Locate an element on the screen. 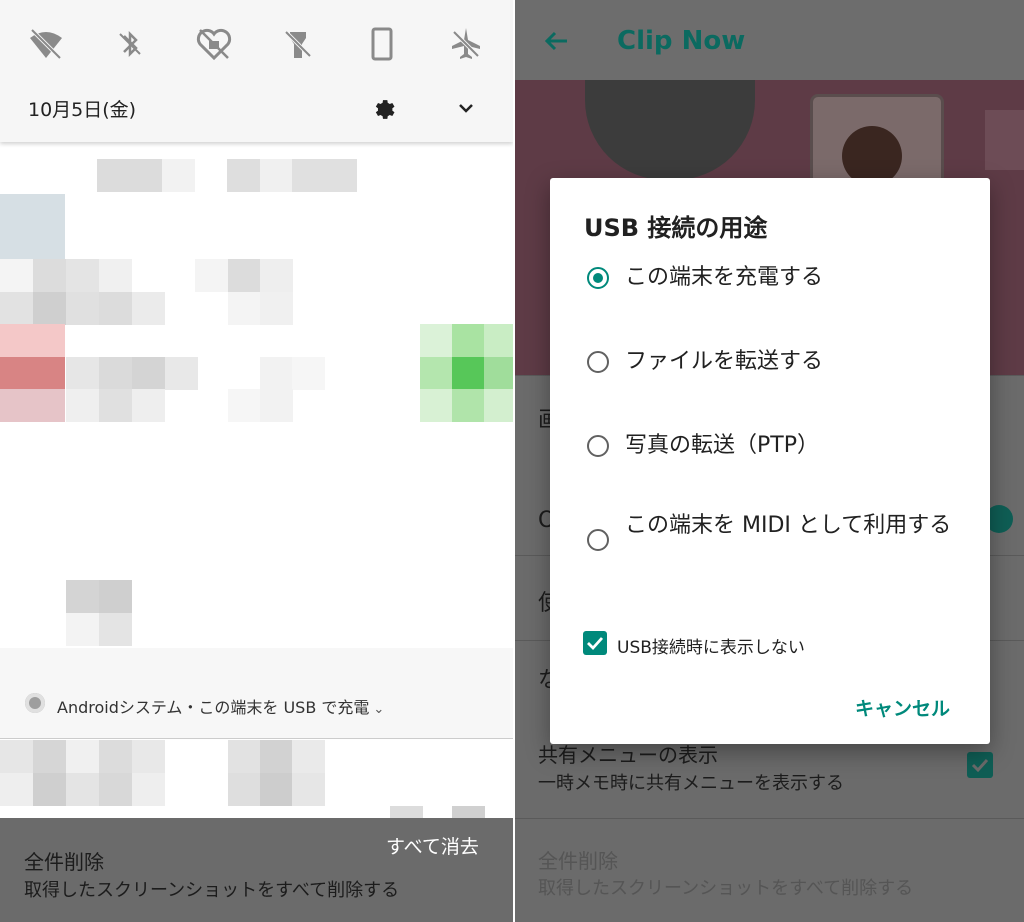 This screenshot has height=922, width=1024. quick-settings-panel: 10月5日(金) is located at coordinates (256, 71).